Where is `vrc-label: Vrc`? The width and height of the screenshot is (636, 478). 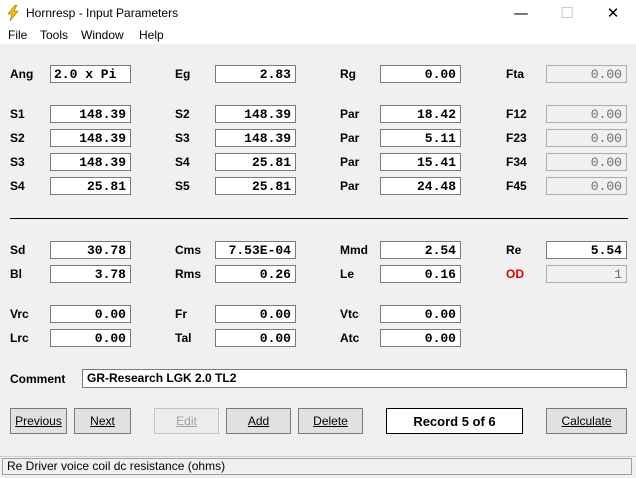
vrc-label: Vrc is located at coordinates (19, 314).